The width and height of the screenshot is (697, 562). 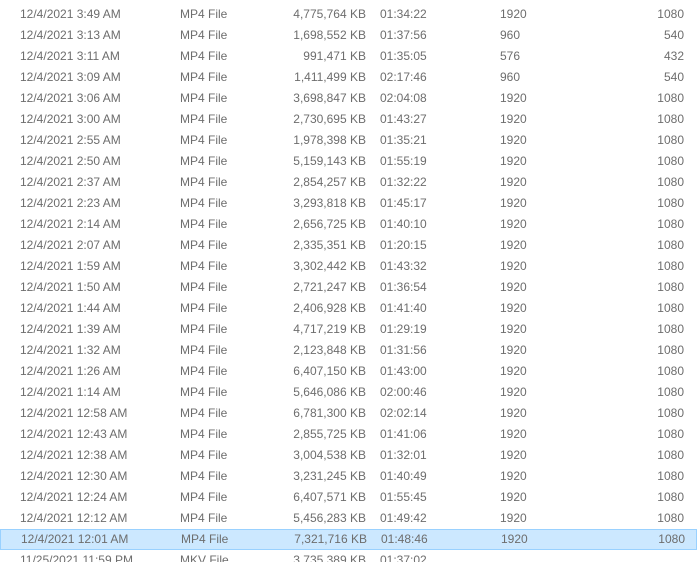 I want to click on date-modified-cell: 12/4/2021 3:13 AM, so click(x=70, y=35).